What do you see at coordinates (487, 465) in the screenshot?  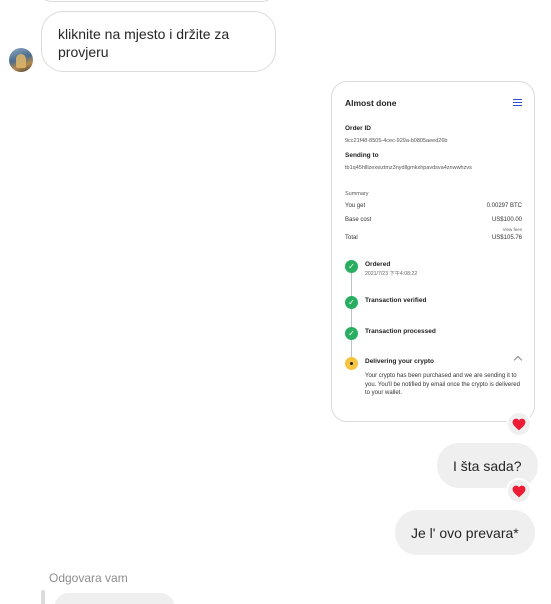 I see `outgoing-message-text: I šta sada?` at bounding box center [487, 465].